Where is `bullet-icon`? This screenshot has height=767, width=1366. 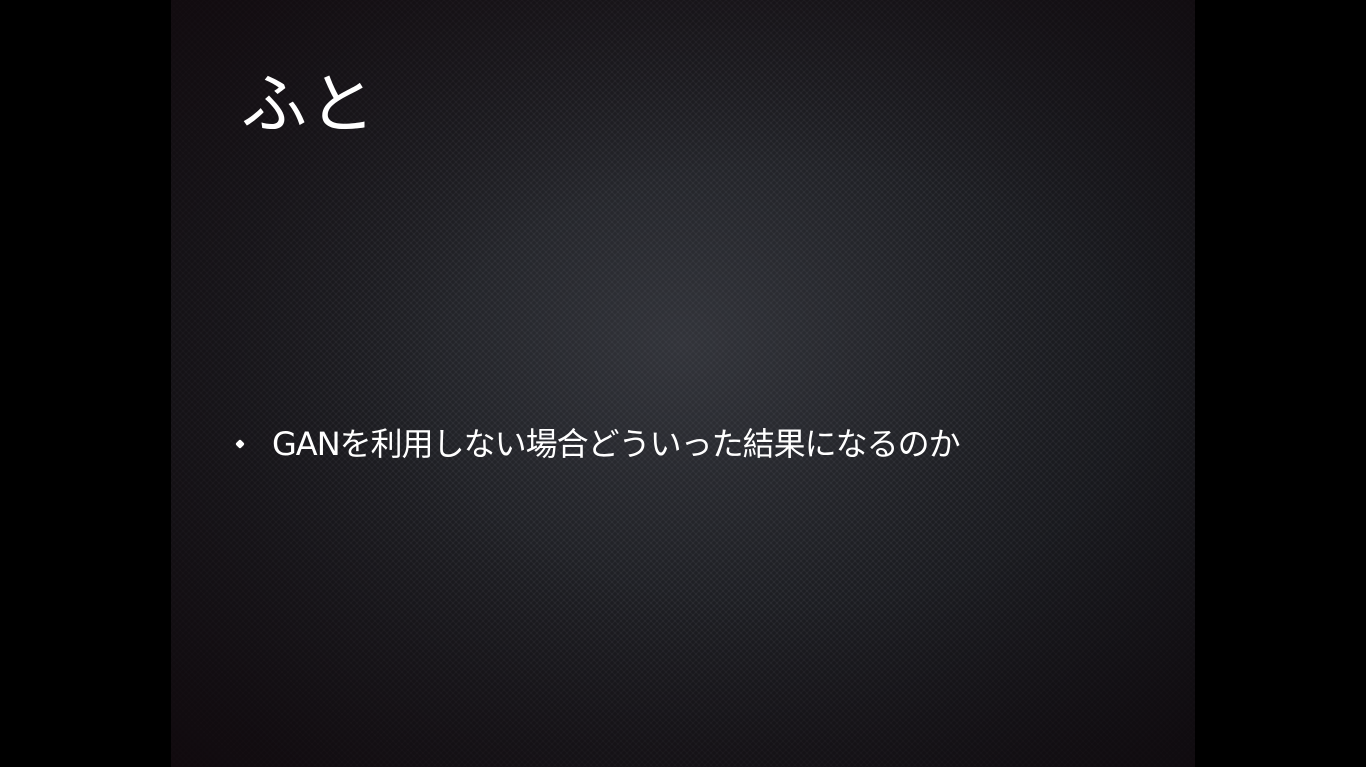 bullet-icon is located at coordinates (240, 444).